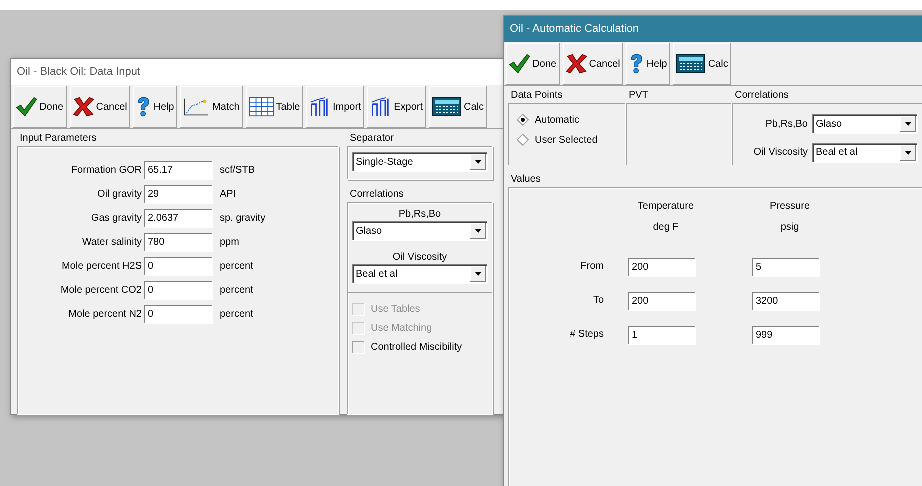 Image resolution: width=922 pixels, height=486 pixels. I want to click on field-label: Mole percent H2S, so click(101, 266).